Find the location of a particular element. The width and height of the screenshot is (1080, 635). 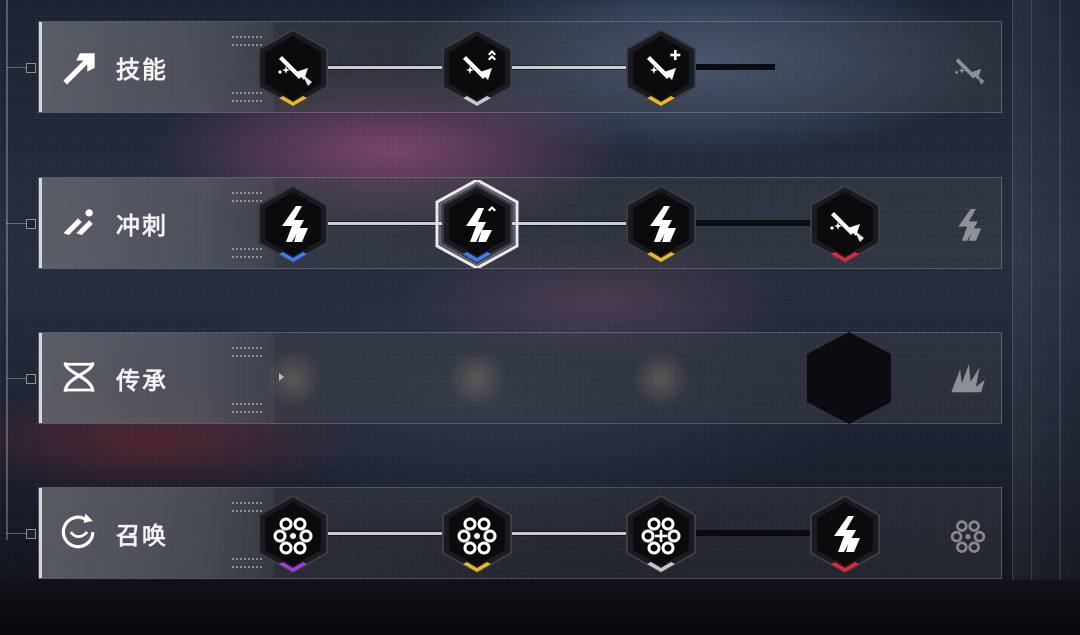

sword-burst-up-icon is located at coordinates (477, 68).